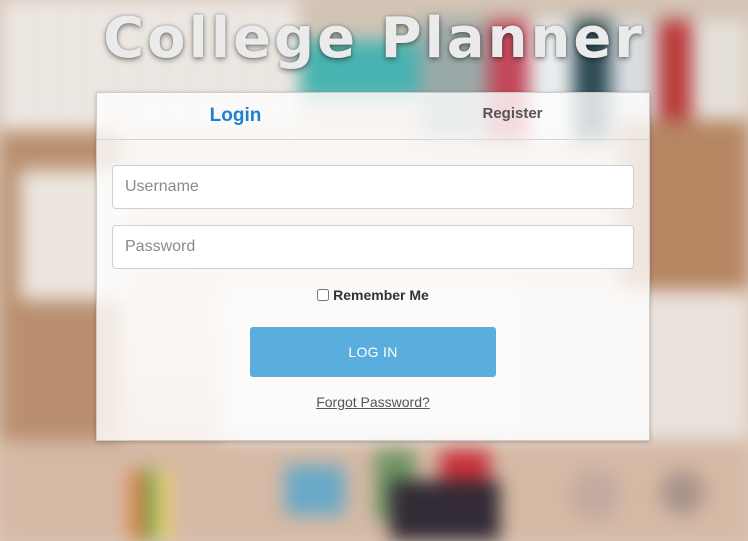 This screenshot has width=748, height=541. I want to click on app-title: College Planner, so click(374, 38).